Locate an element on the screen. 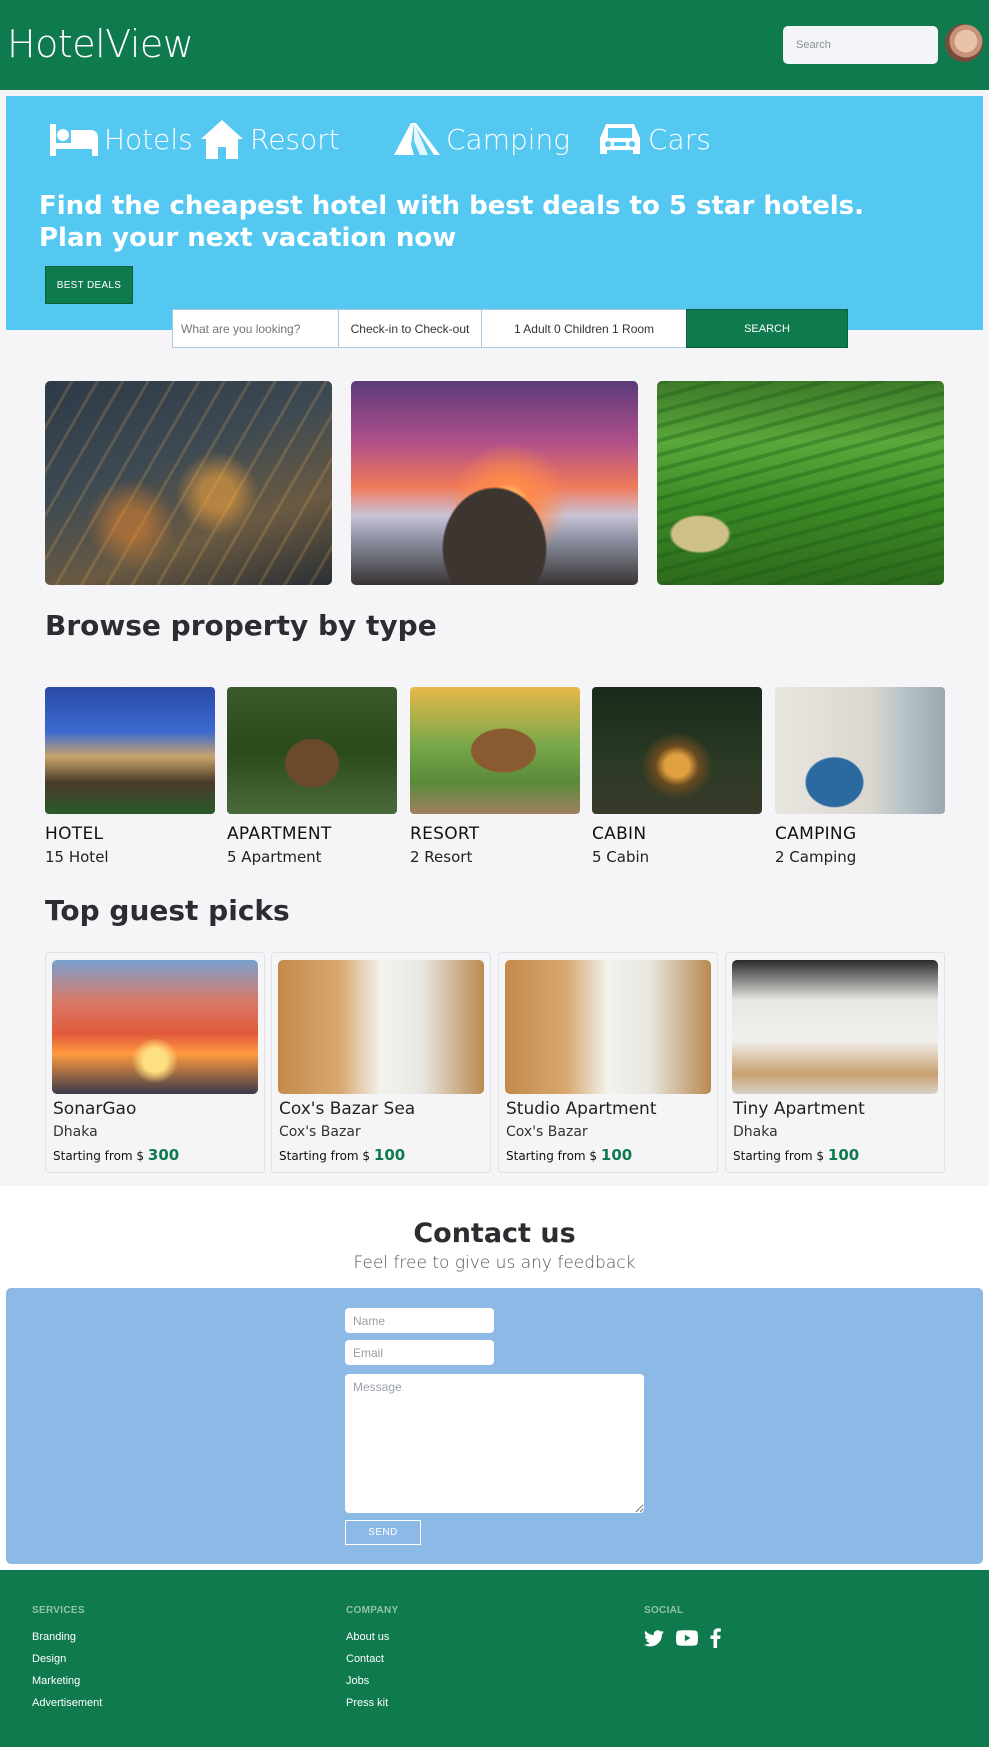 The height and width of the screenshot is (1747, 989). footer-link: Design is located at coordinates (67, 1659).